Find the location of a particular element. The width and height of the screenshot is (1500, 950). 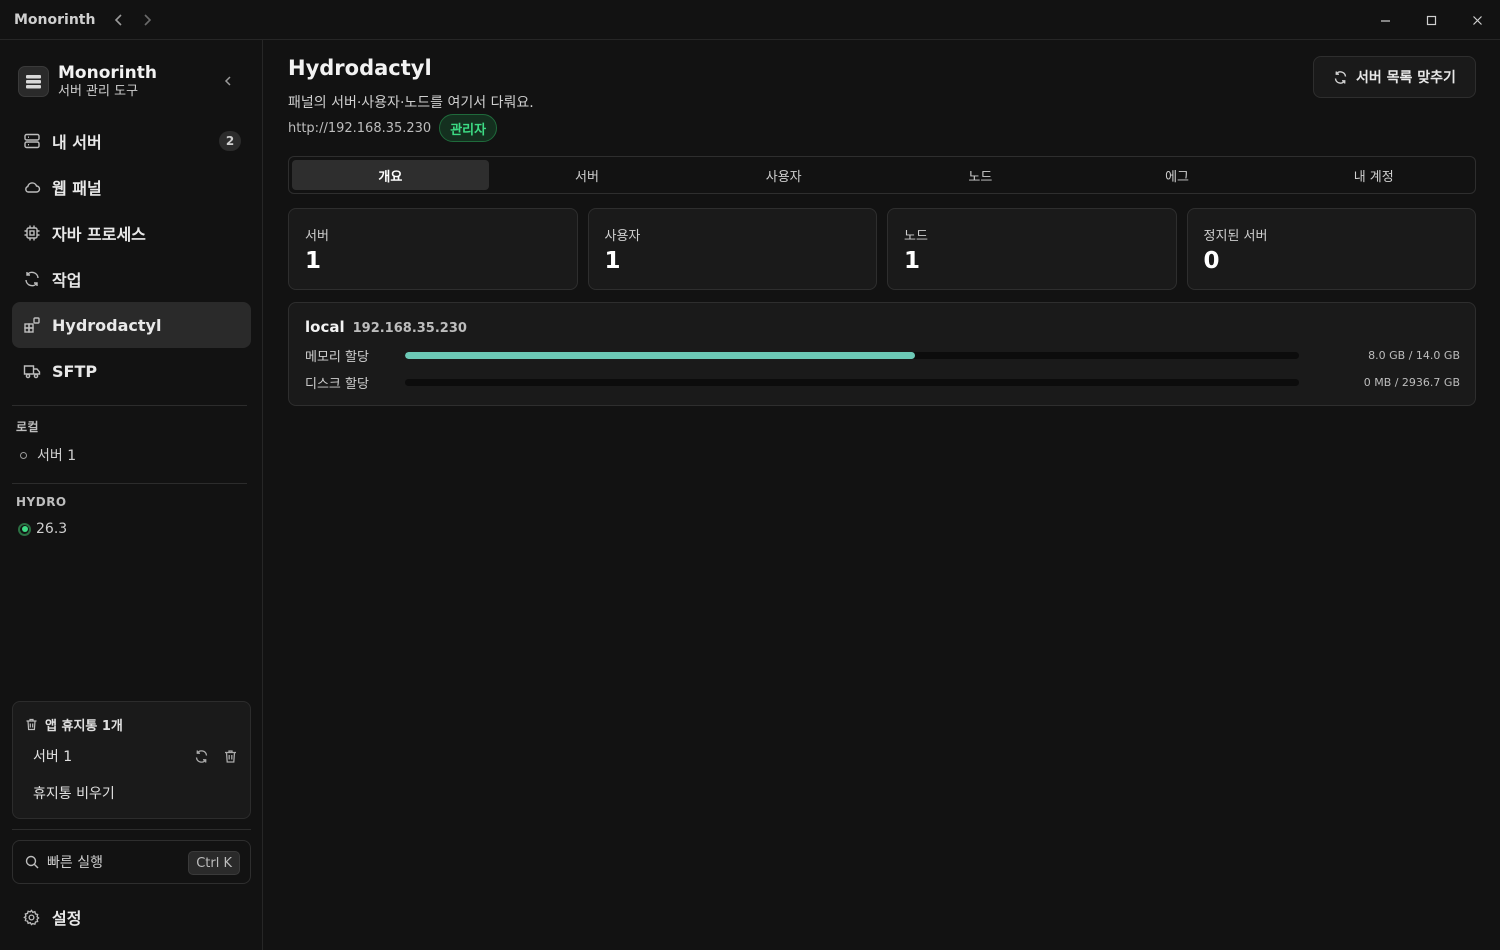

sidebar-item-tasks: 작업 is located at coordinates (131, 279).